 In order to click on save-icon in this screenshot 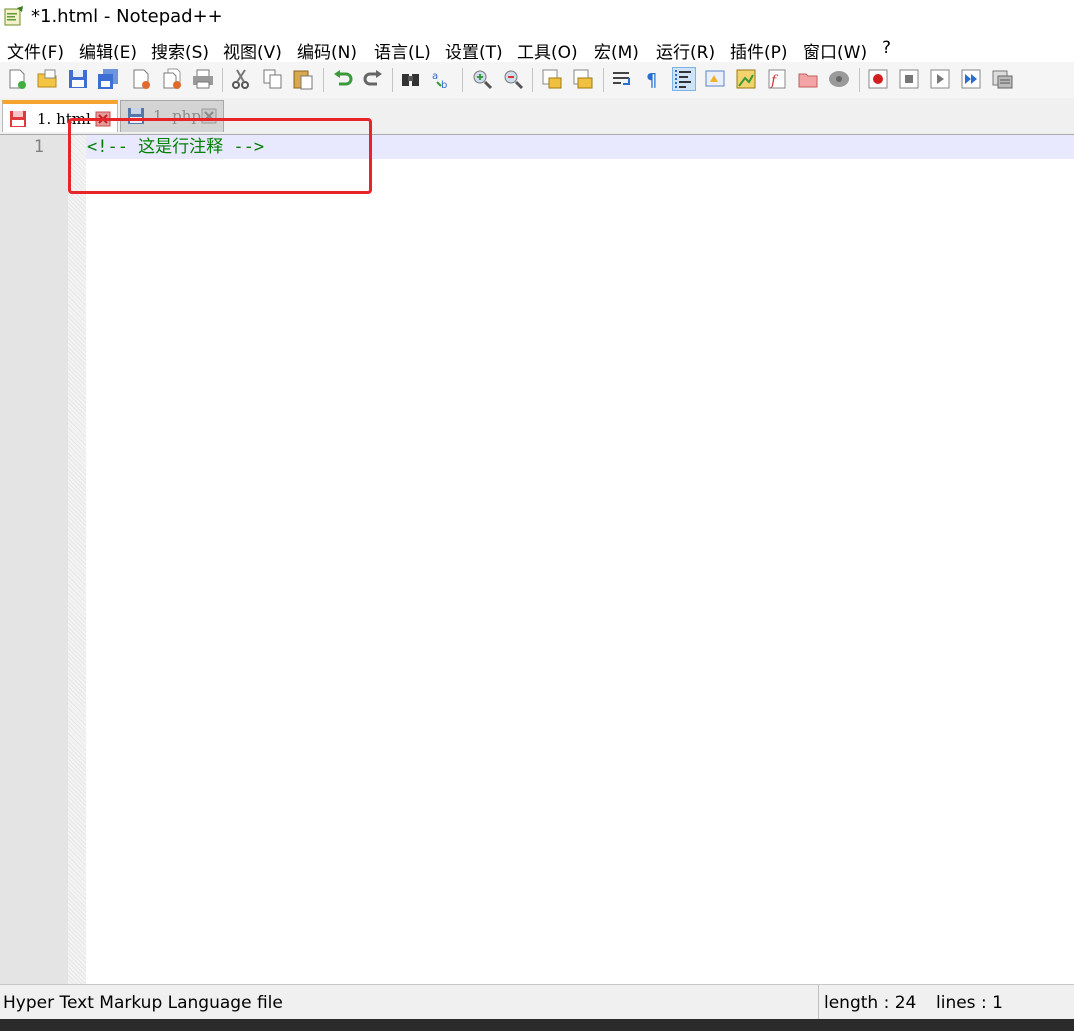, I will do `click(78, 79)`.